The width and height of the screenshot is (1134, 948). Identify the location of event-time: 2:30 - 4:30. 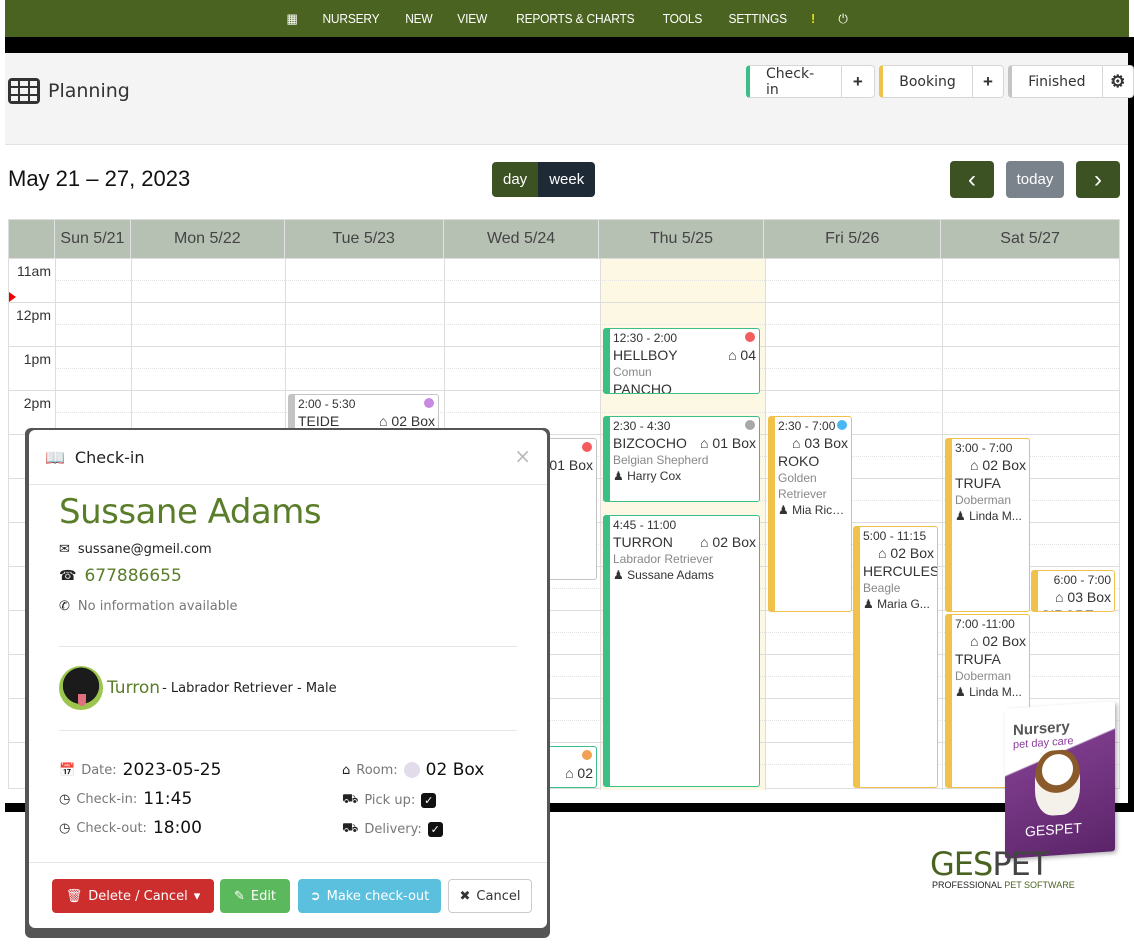
(642, 426).